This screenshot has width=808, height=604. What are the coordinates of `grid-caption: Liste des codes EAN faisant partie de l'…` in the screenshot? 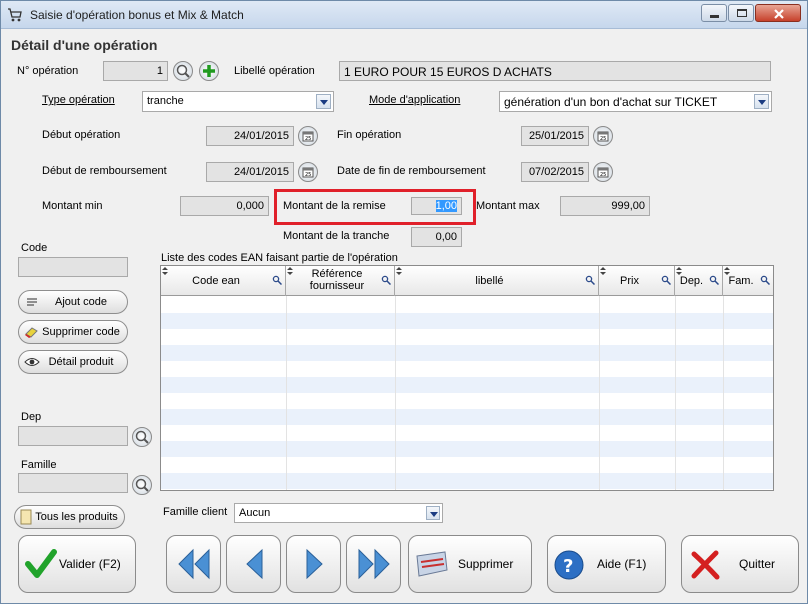 It's located at (279, 258).